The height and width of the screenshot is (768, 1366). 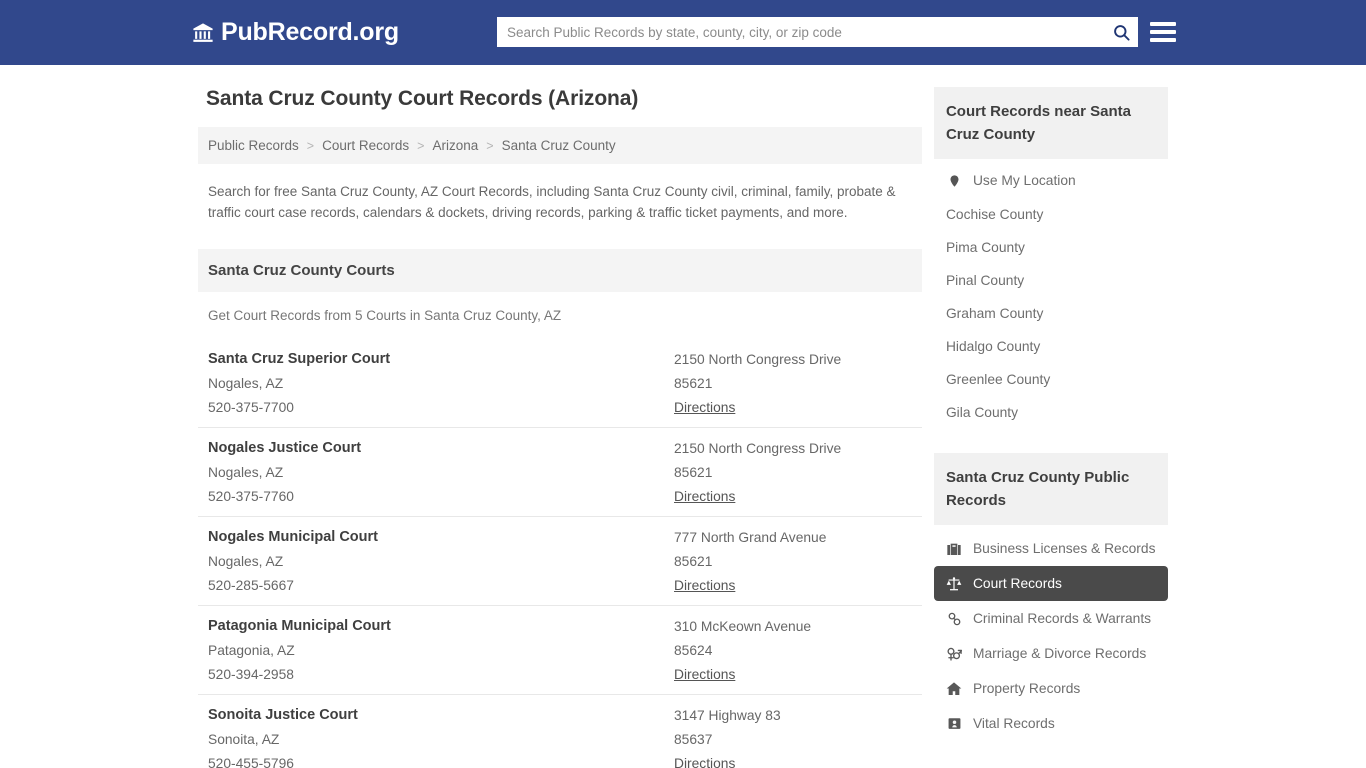 I want to click on record-item-business-licenses-records: Business Licenses & Records, so click(x=1051, y=548).